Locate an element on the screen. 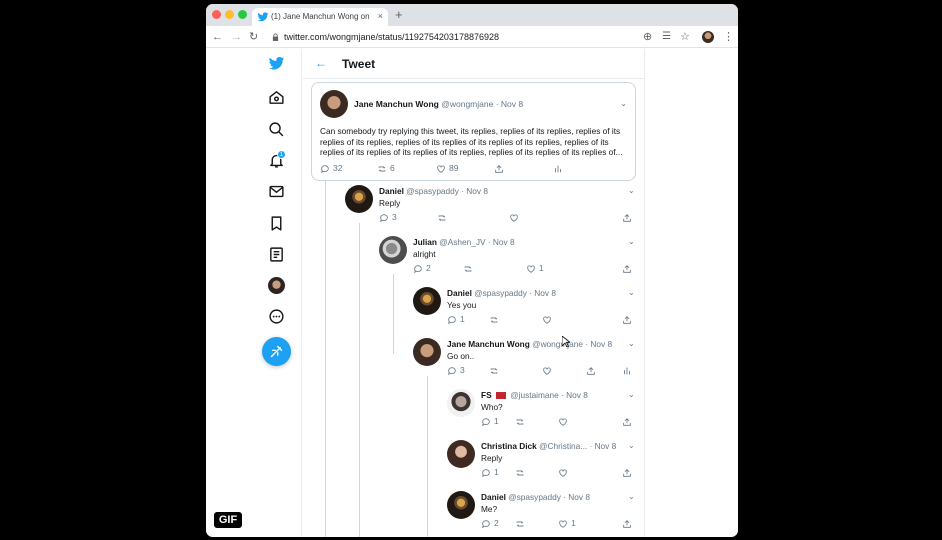 The height and width of the screenshot is (540, 942). browser-tab: (1) Jane Manchun Wong on Twi × is located at coordinates (320, 17).